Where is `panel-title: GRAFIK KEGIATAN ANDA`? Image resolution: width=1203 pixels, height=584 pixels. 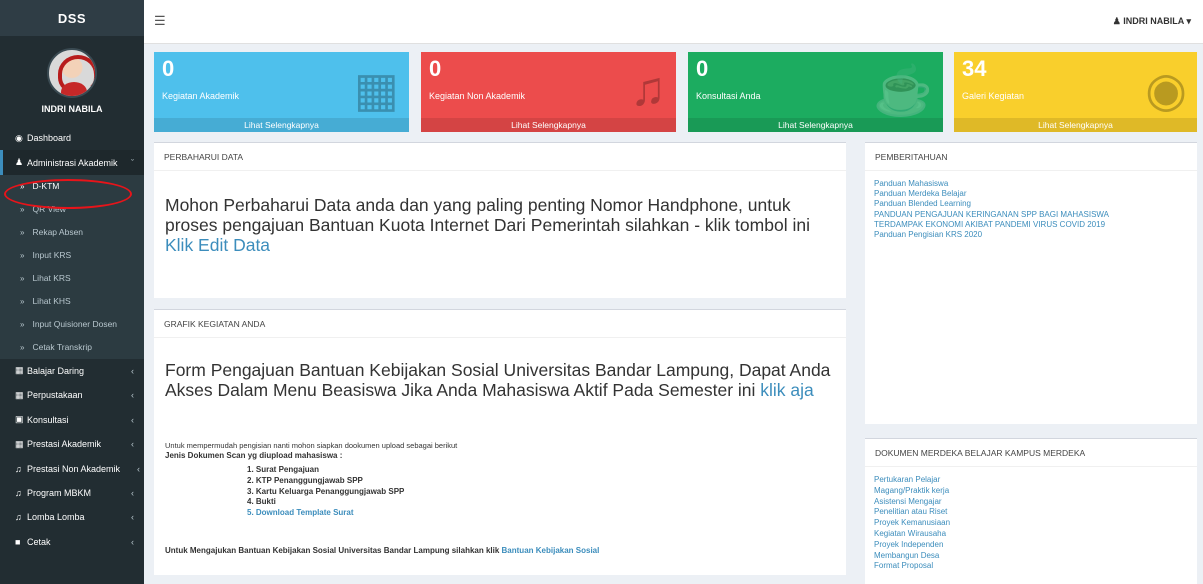
panel-title: GRAFIK KEGIATAN ANDA is located at coordinates (500, 324).